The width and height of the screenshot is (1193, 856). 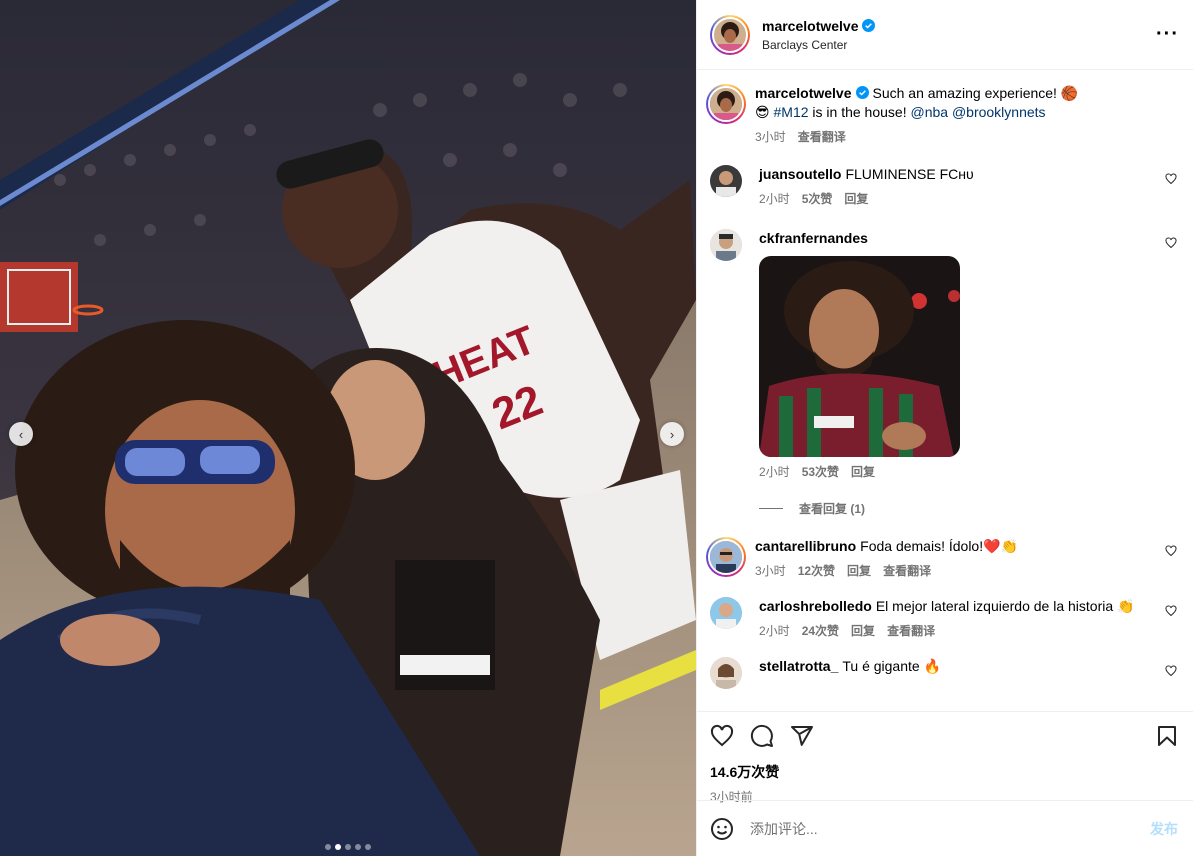 What do you see at coordinates (945, 35) in the screenshot?
I see `post-header: marcelotwelve Barclays Center ···` at bounding box center [945, 35].